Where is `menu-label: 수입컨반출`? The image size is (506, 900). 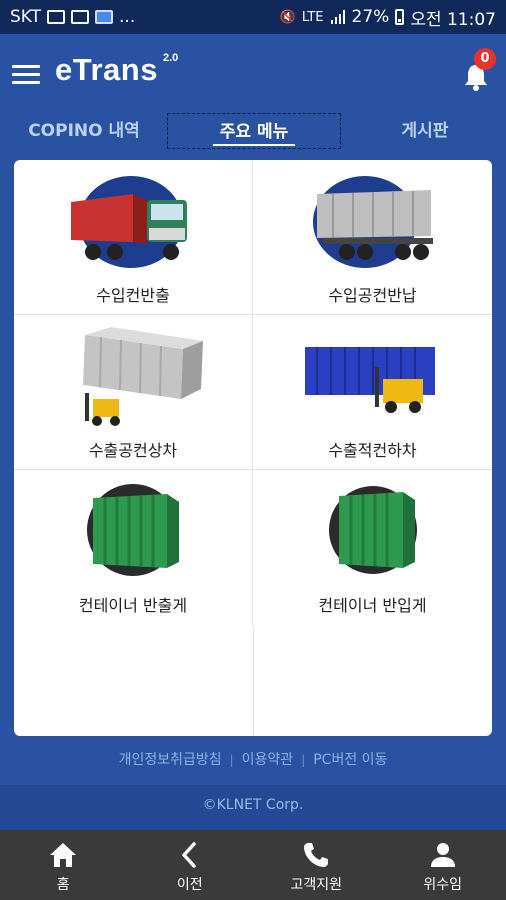 menu-label: 수입컨반출 is located at coordinates (133, 295).